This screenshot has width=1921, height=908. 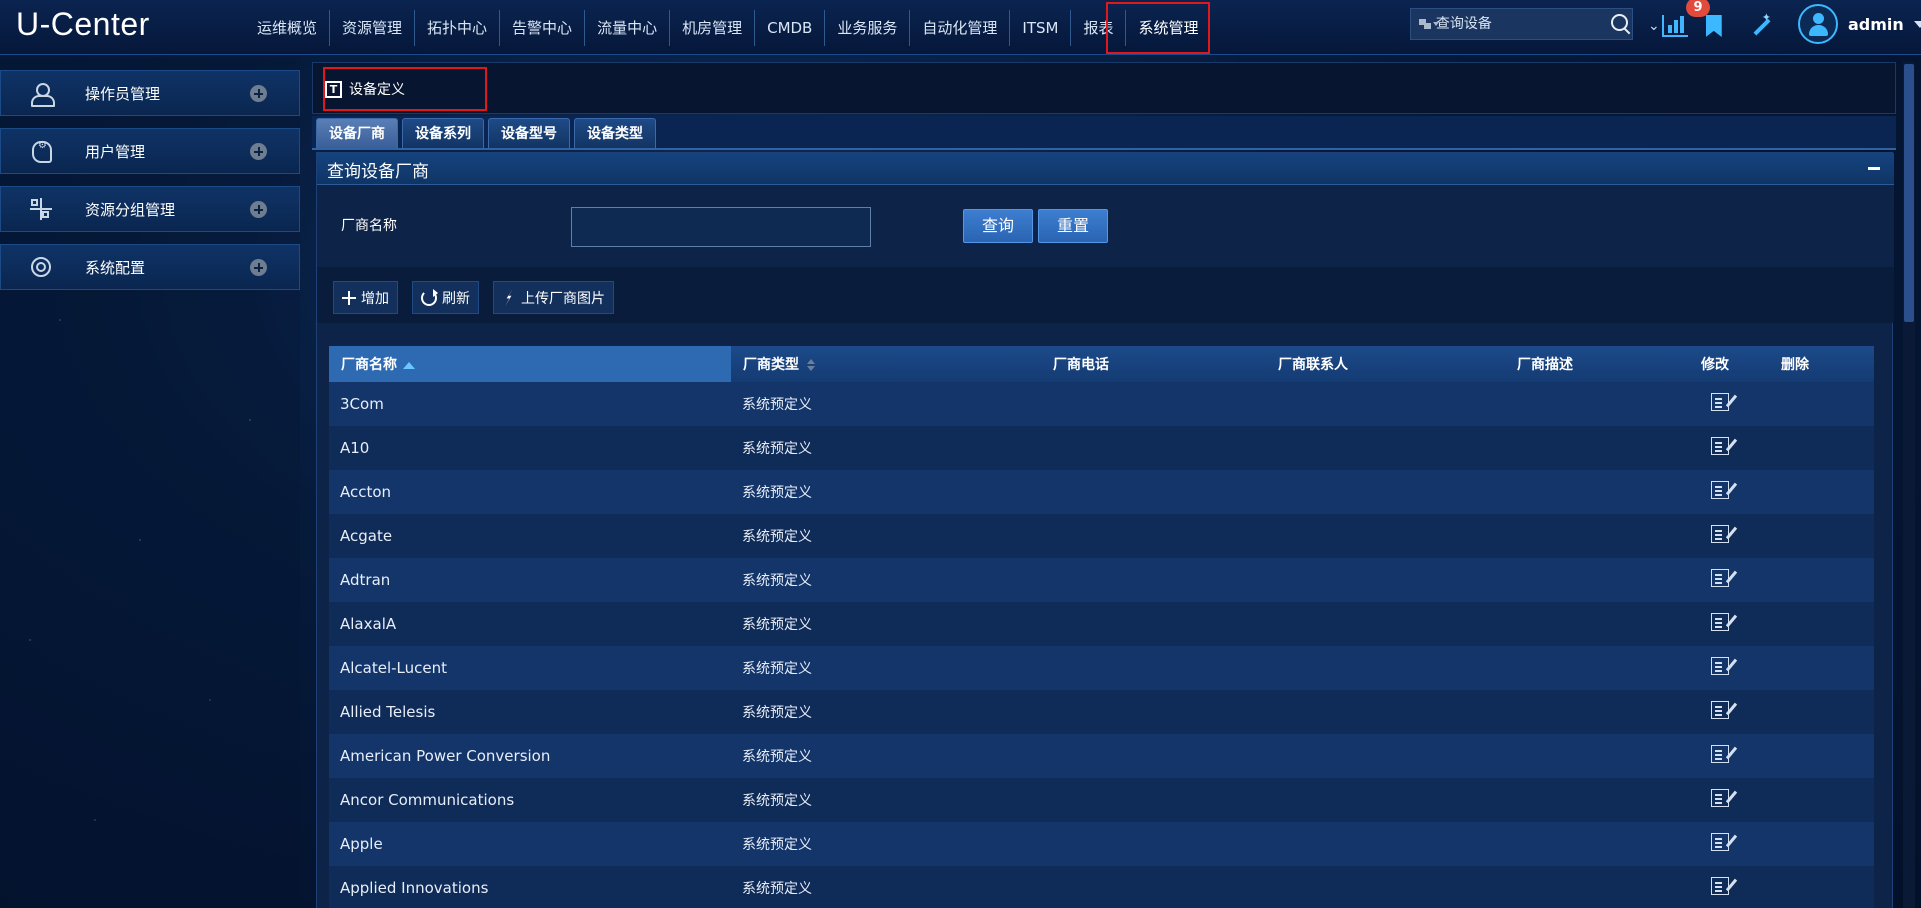 What do you see at coordinates (998, 226) in the screenshot?
I see `search-button: 查询` at bounding box center [998, 226].